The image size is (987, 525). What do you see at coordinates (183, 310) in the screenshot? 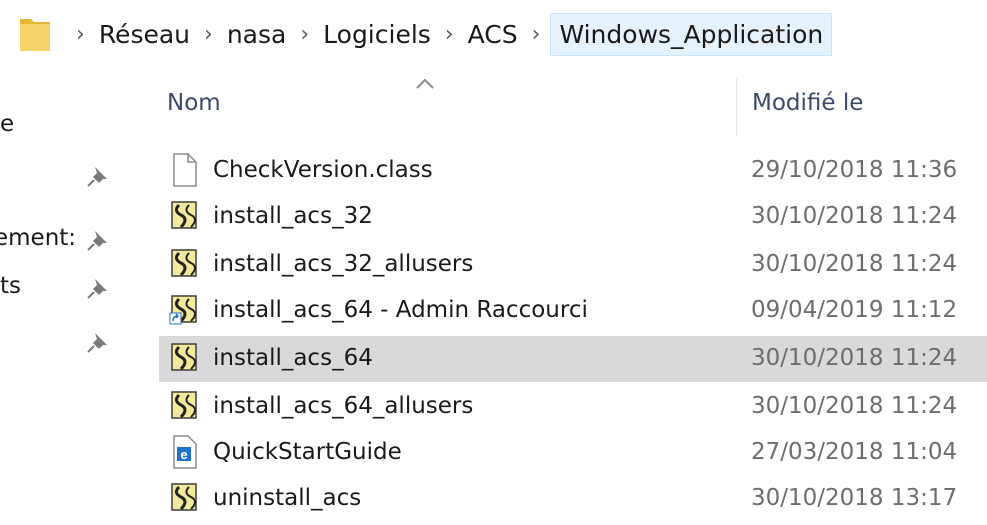
I see `script-shortcut-icon` at bounding box center [183, 310].